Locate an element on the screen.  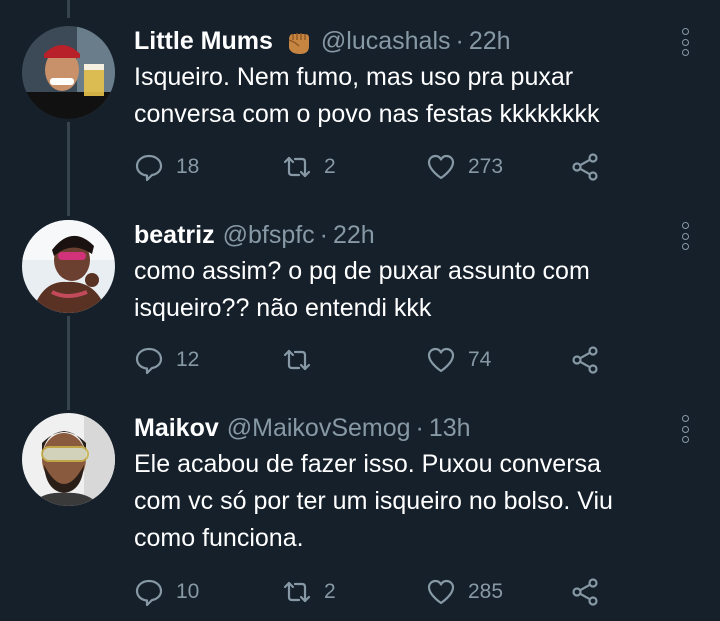
retweet-button is located at coordinates (303, 360).